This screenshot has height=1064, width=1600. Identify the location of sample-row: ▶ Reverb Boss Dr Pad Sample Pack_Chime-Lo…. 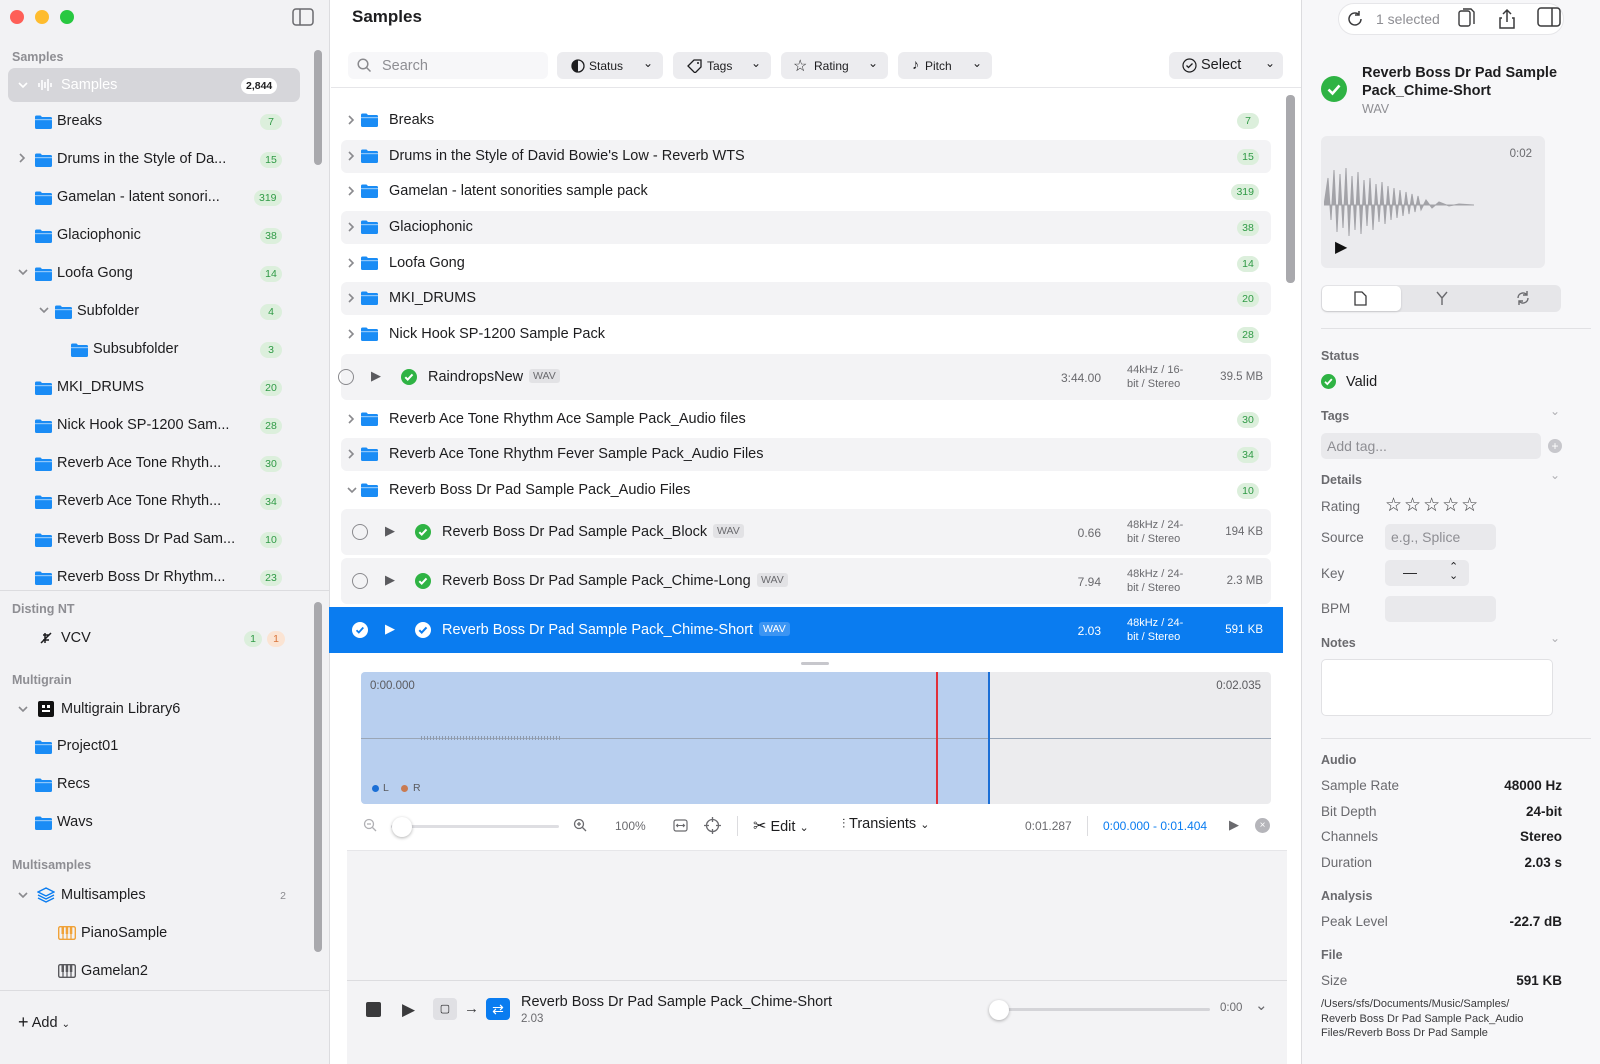
(806, 581).